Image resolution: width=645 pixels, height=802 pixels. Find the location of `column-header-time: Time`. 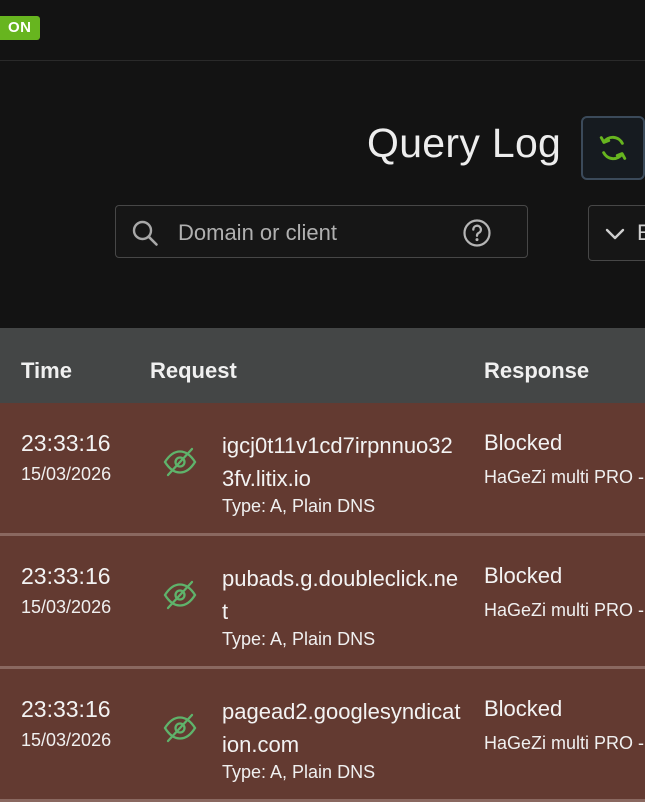

column-header-time: Time is located at coordinates (46, 370).